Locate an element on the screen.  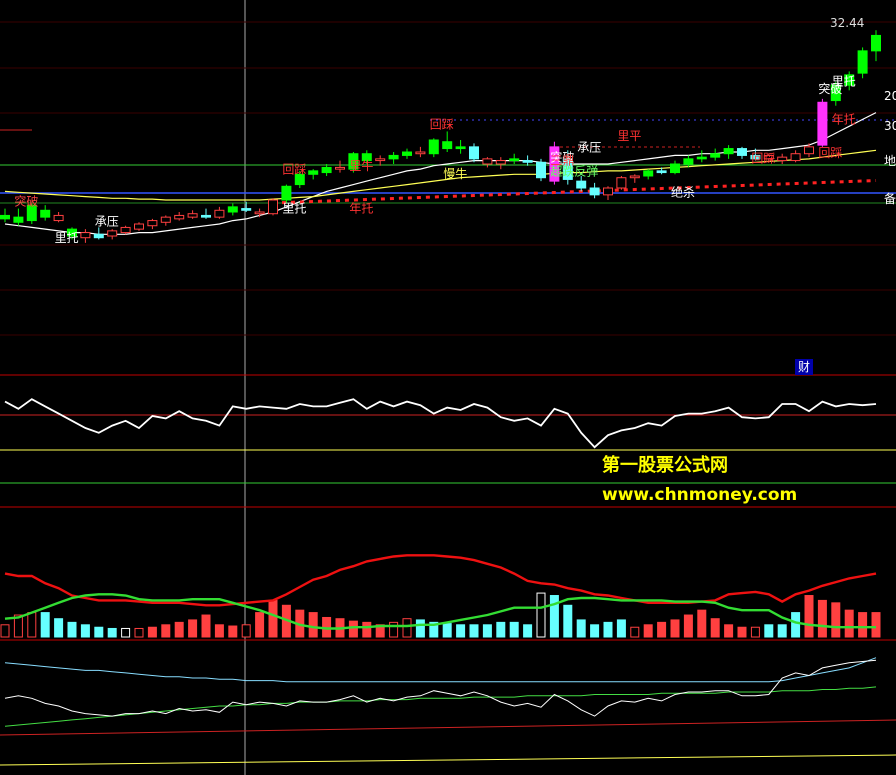
annual-support-dots is located at coordinates (574, 192).